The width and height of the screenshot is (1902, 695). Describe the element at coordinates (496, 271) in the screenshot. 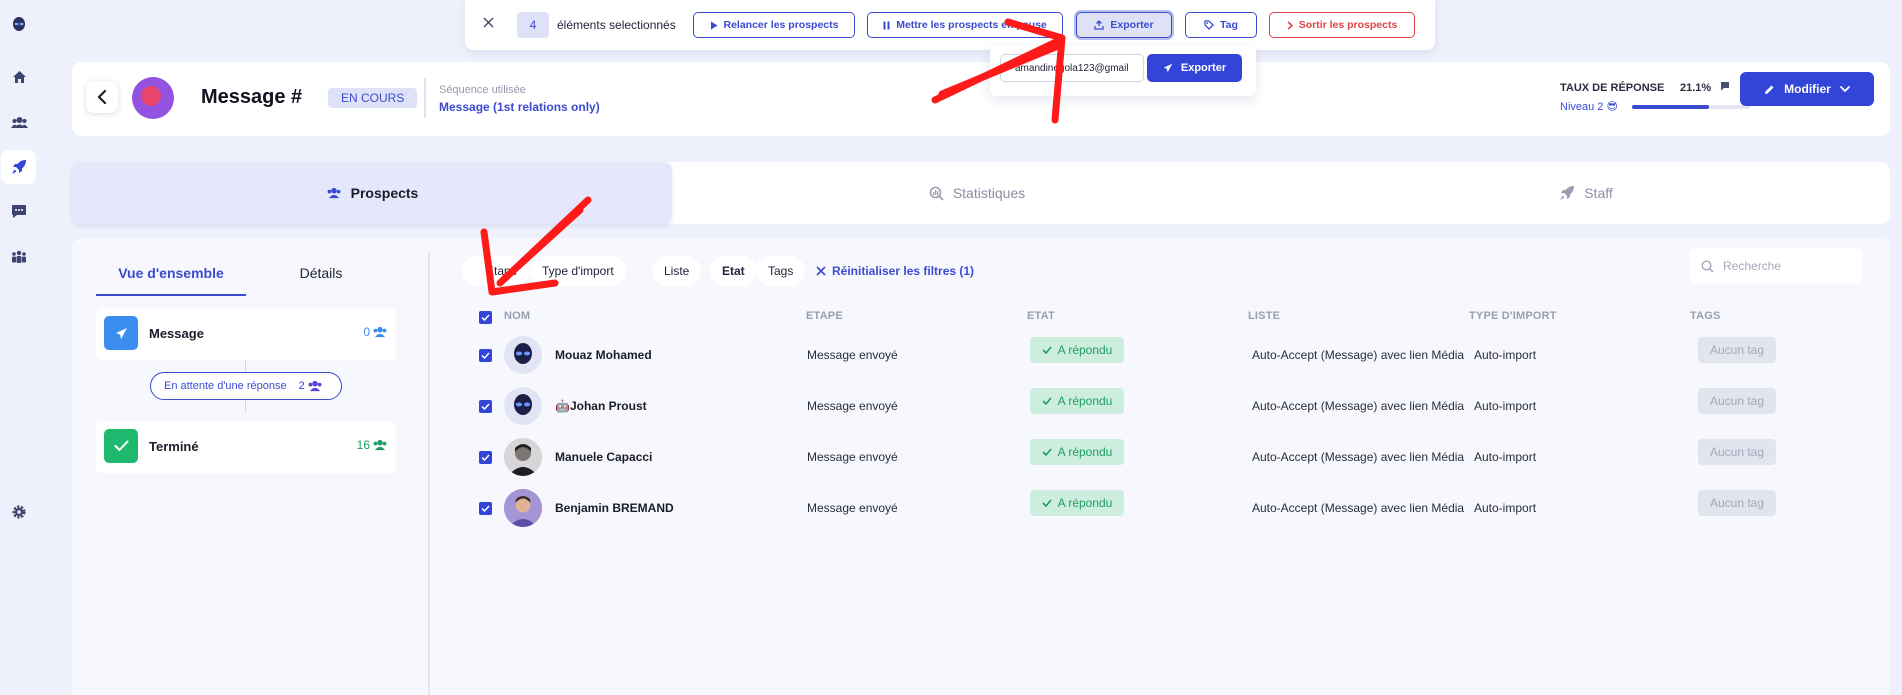

I see `filter-etape: Etape` at that location.